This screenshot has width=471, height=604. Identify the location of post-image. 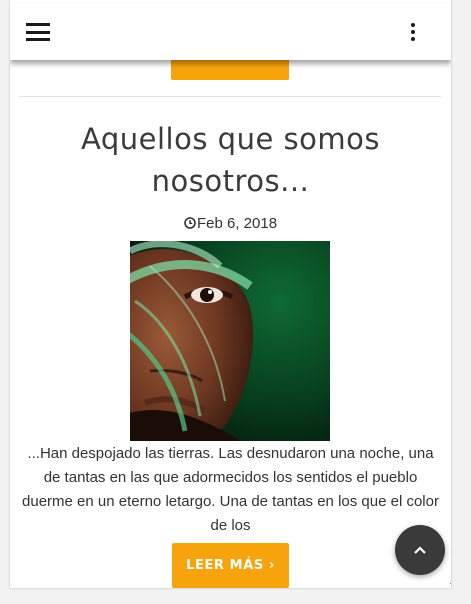
(230, 341).